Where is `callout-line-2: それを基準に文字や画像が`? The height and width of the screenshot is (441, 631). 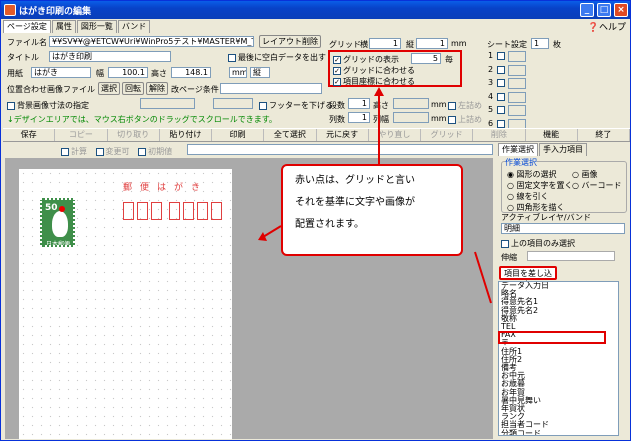
callout-line-2: それを基準に文字や画像が is located at coordinates (355, 202).